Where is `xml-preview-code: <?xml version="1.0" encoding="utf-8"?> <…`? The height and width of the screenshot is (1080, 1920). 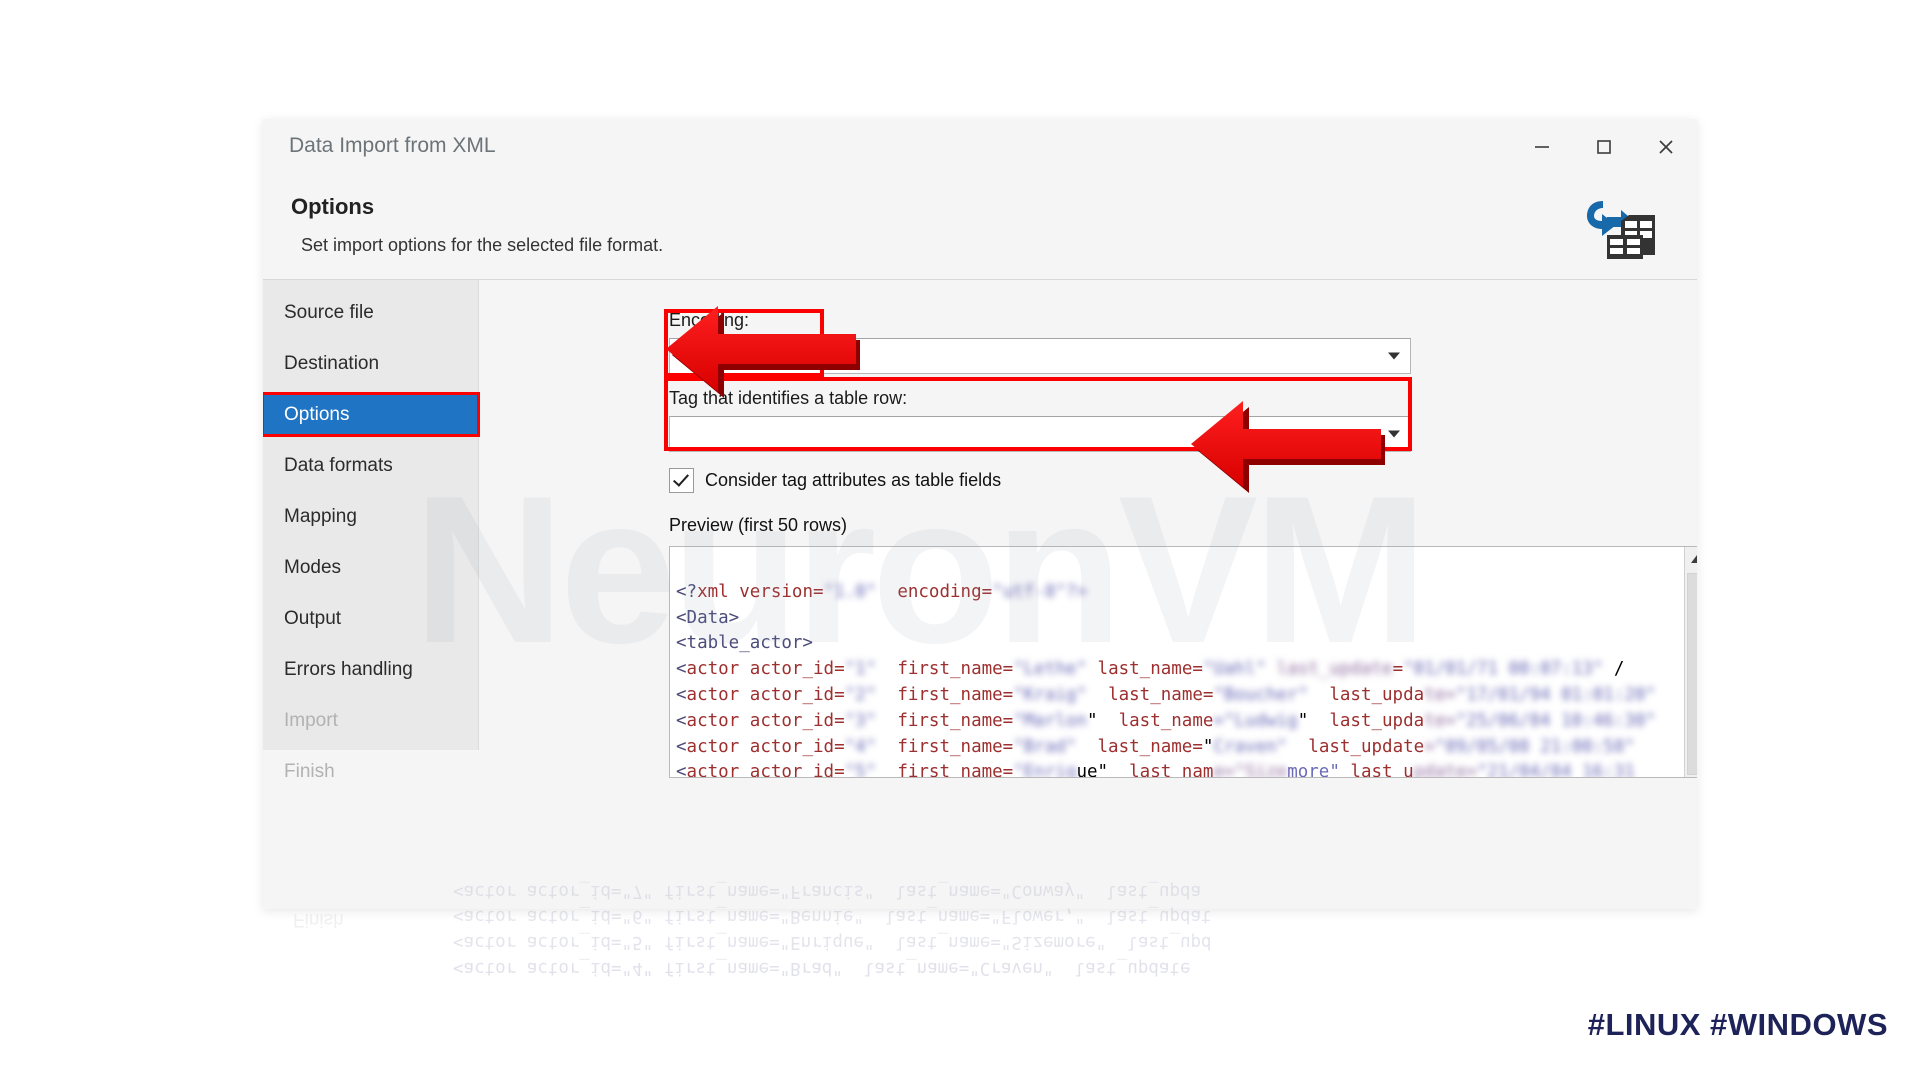 xml-preview-code: <?xml version="1.0" encoding="utf-8"?> <… is located at coordinates (1177, 662).